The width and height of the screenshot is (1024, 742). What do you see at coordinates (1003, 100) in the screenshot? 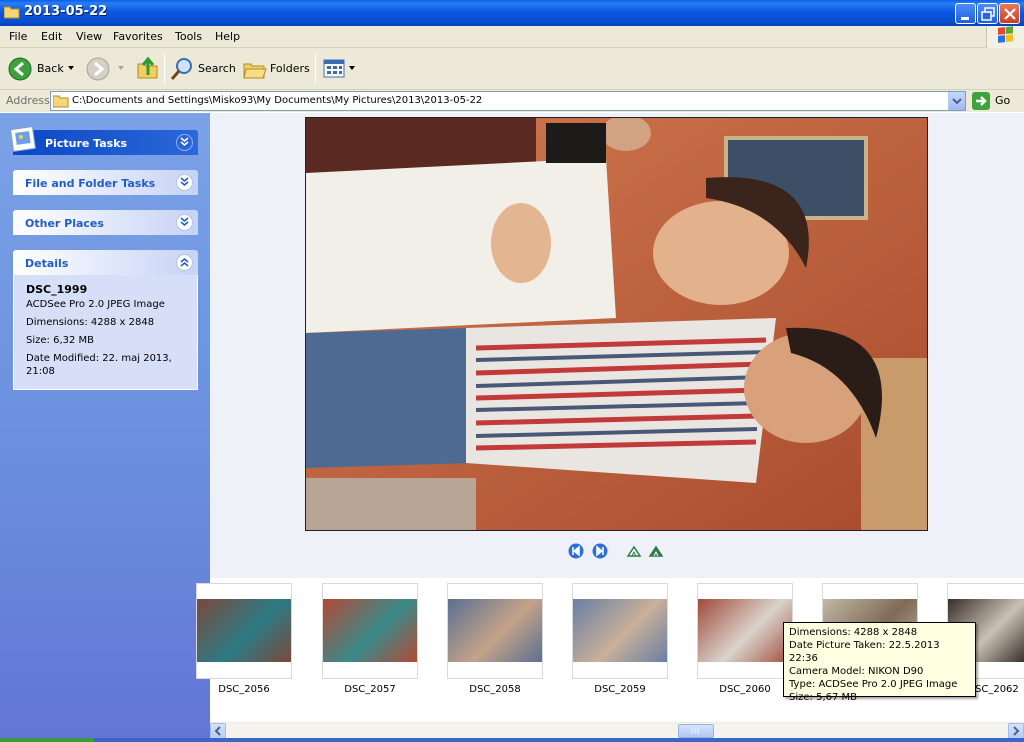
I see `go-label: Go` at bounding box center [1003, 100].